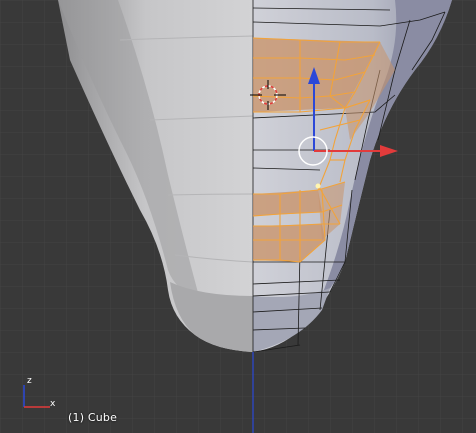 This screenshot has width=476, height=433. What do you see at coordinates (29, 381) in the screenshot?
I see `gizmo-z-label: z` at bounding box center [29, 381].